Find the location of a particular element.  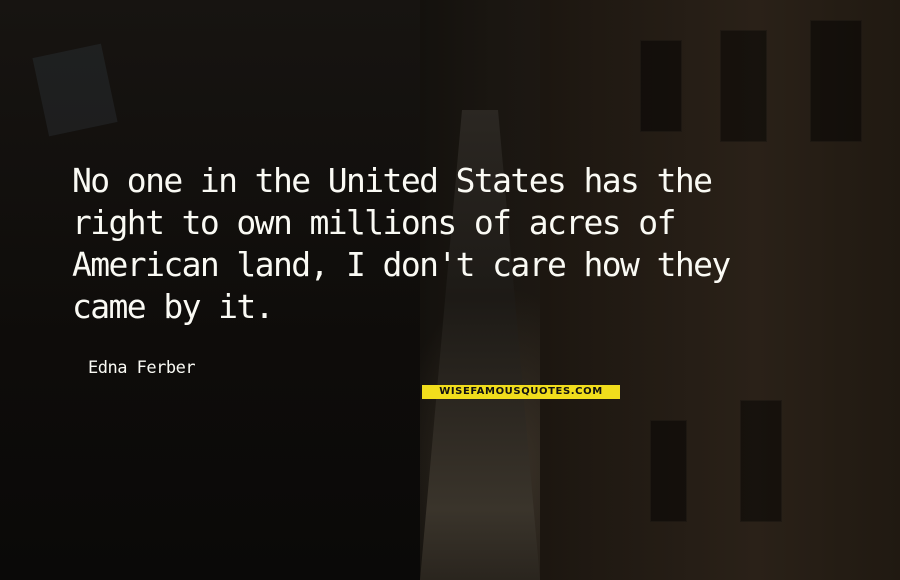

quote-line: No one in the United States has the is located at coordinates (392, 180).